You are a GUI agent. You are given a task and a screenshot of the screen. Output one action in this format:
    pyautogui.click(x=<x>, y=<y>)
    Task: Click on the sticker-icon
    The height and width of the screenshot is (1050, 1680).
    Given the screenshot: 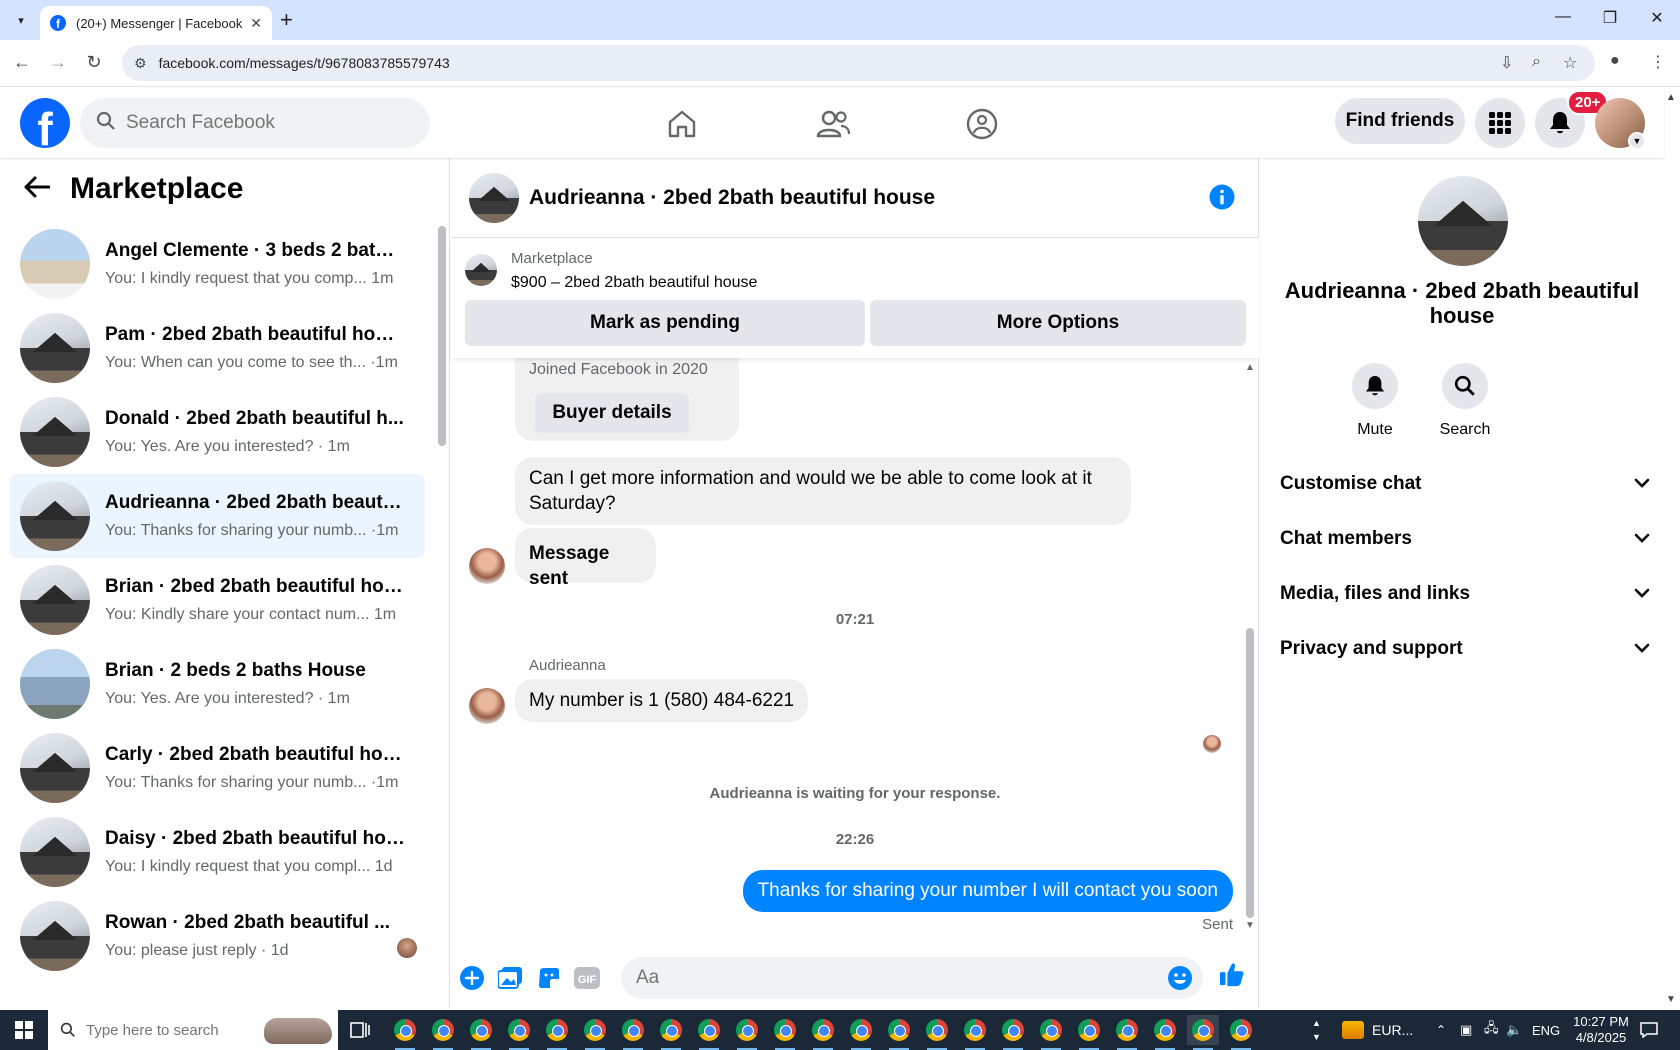 What is the action you would take?
    pyautogui.click(x=549, y=978)
    